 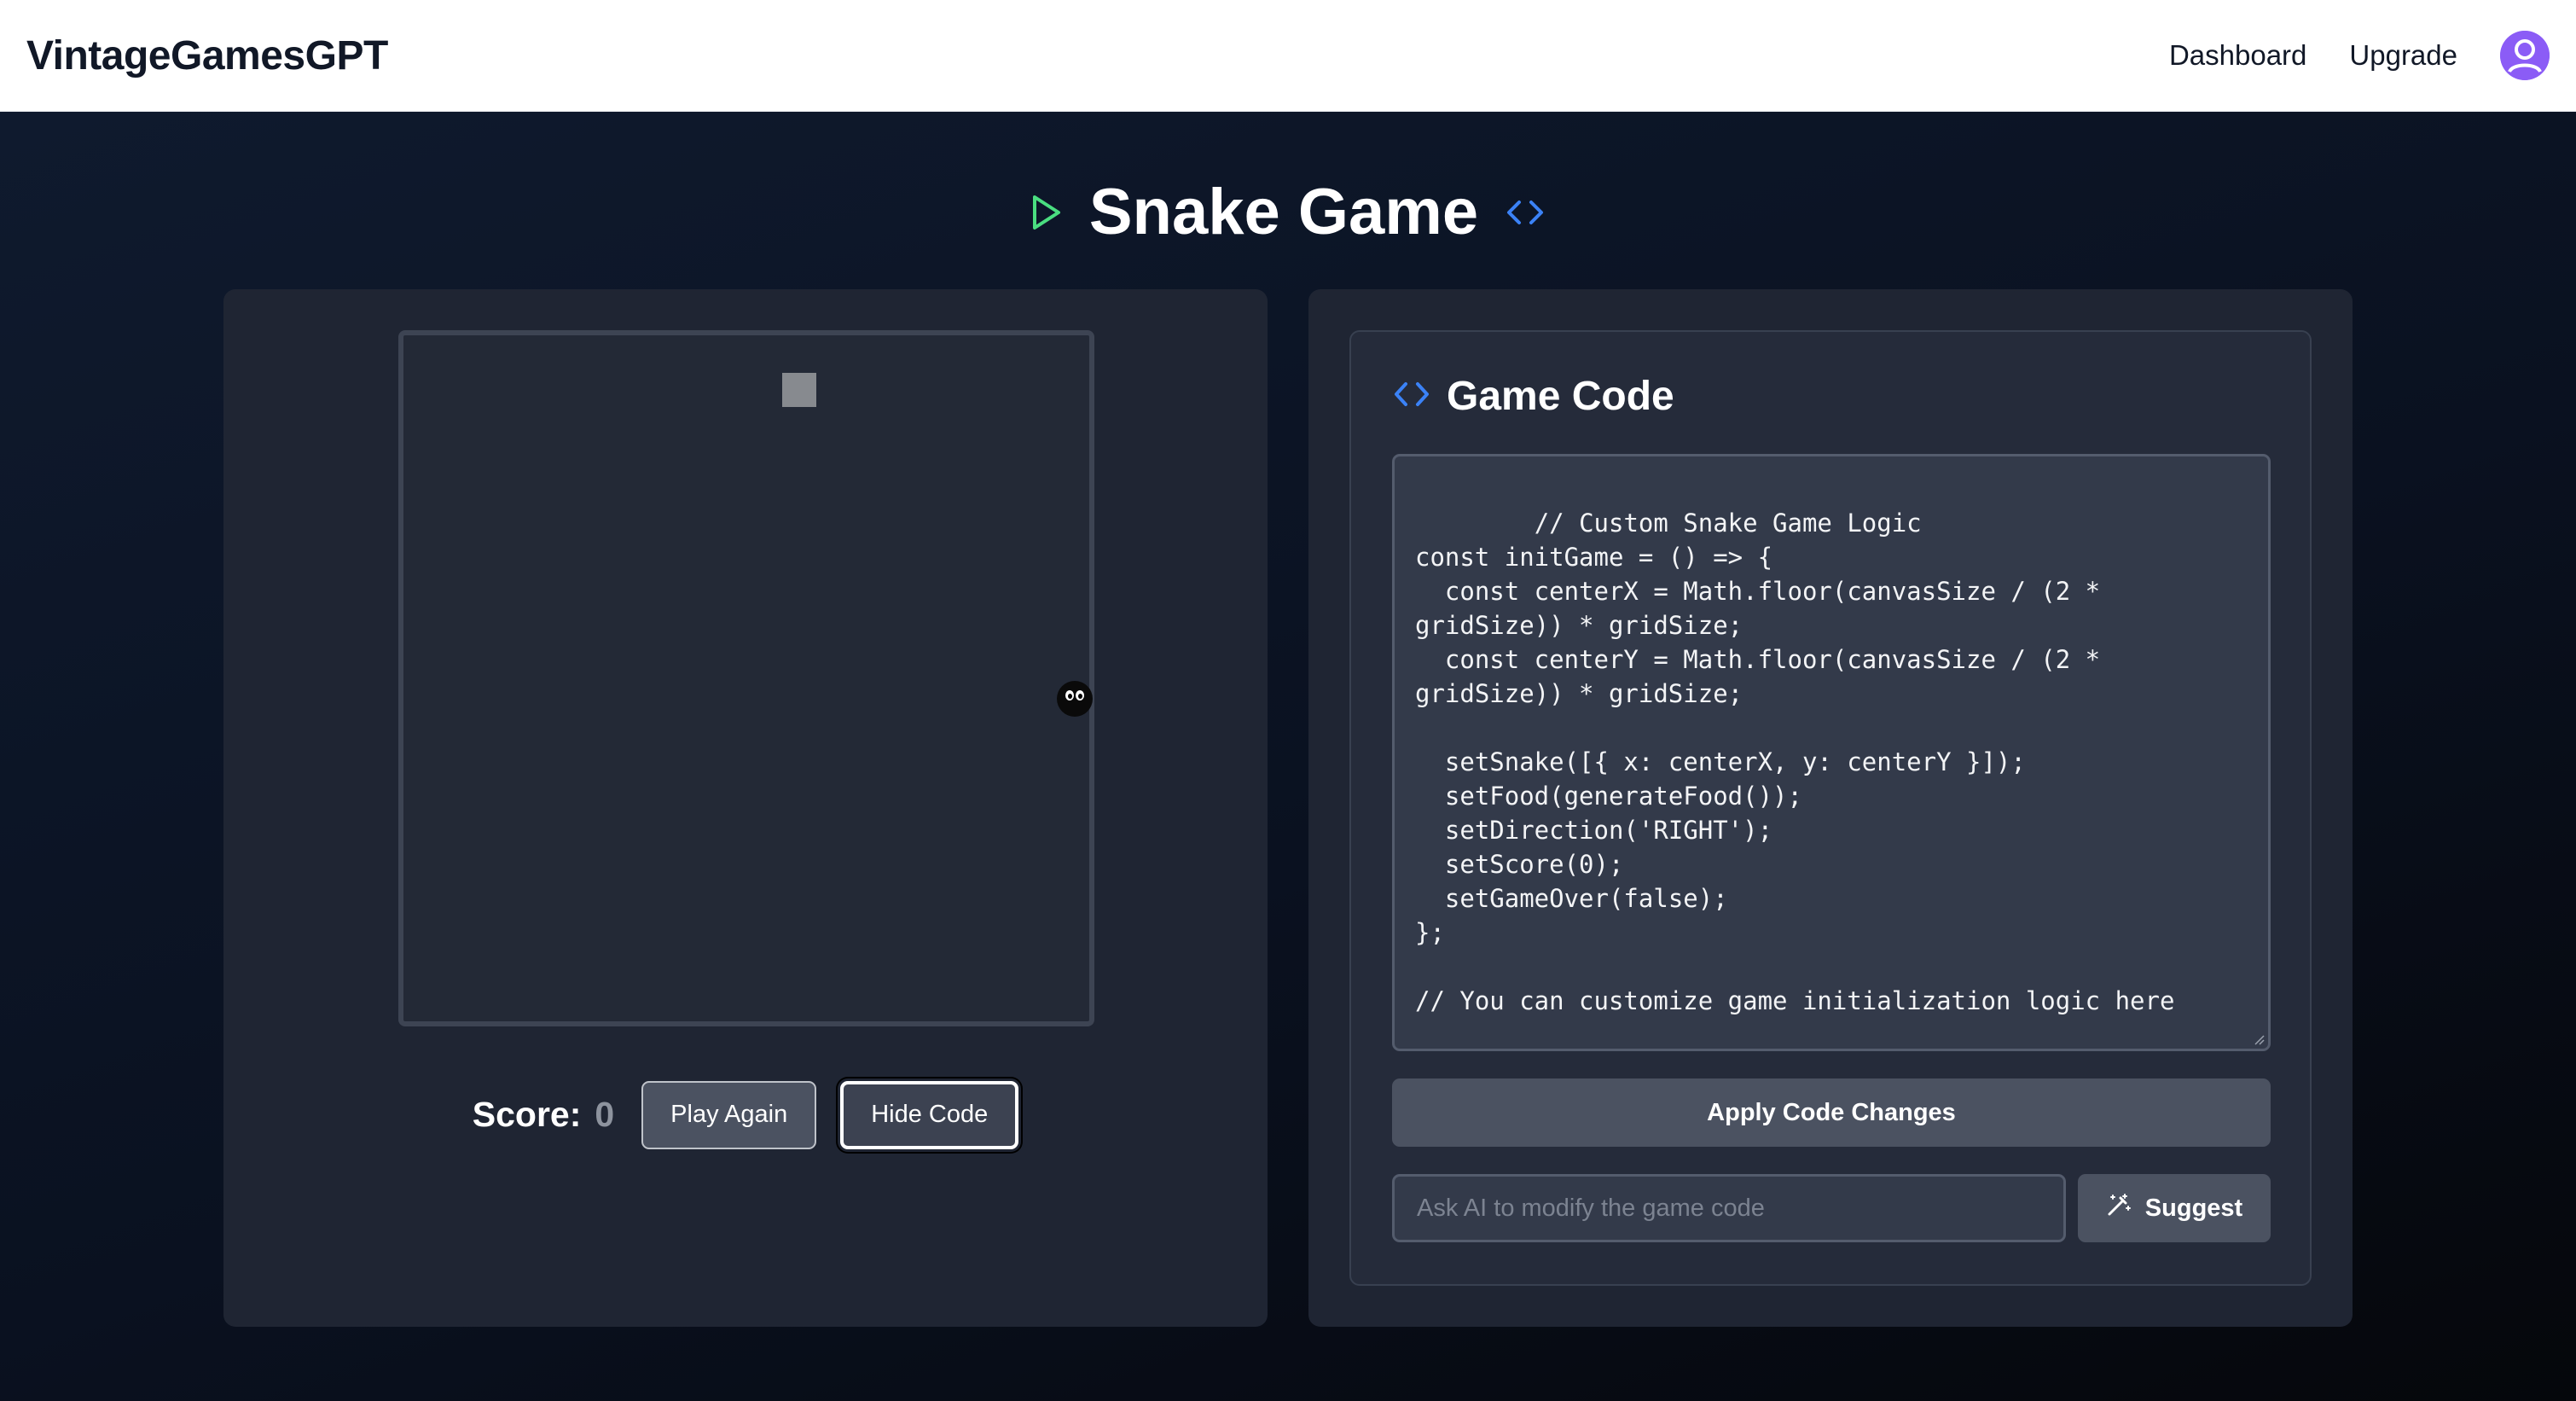 I want to click on snake-head, so click(x=1075, y=699).